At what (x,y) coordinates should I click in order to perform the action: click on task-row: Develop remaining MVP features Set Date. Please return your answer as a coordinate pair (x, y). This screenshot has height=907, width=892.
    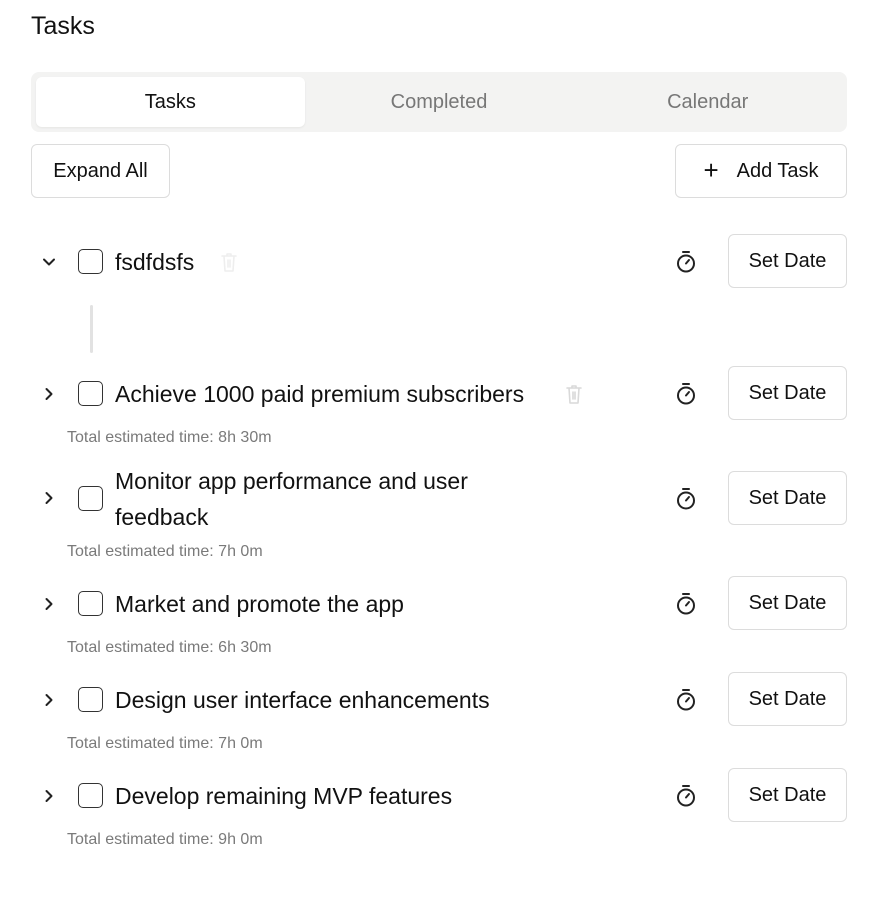
    Looking at the image, I should click on (446, 796).